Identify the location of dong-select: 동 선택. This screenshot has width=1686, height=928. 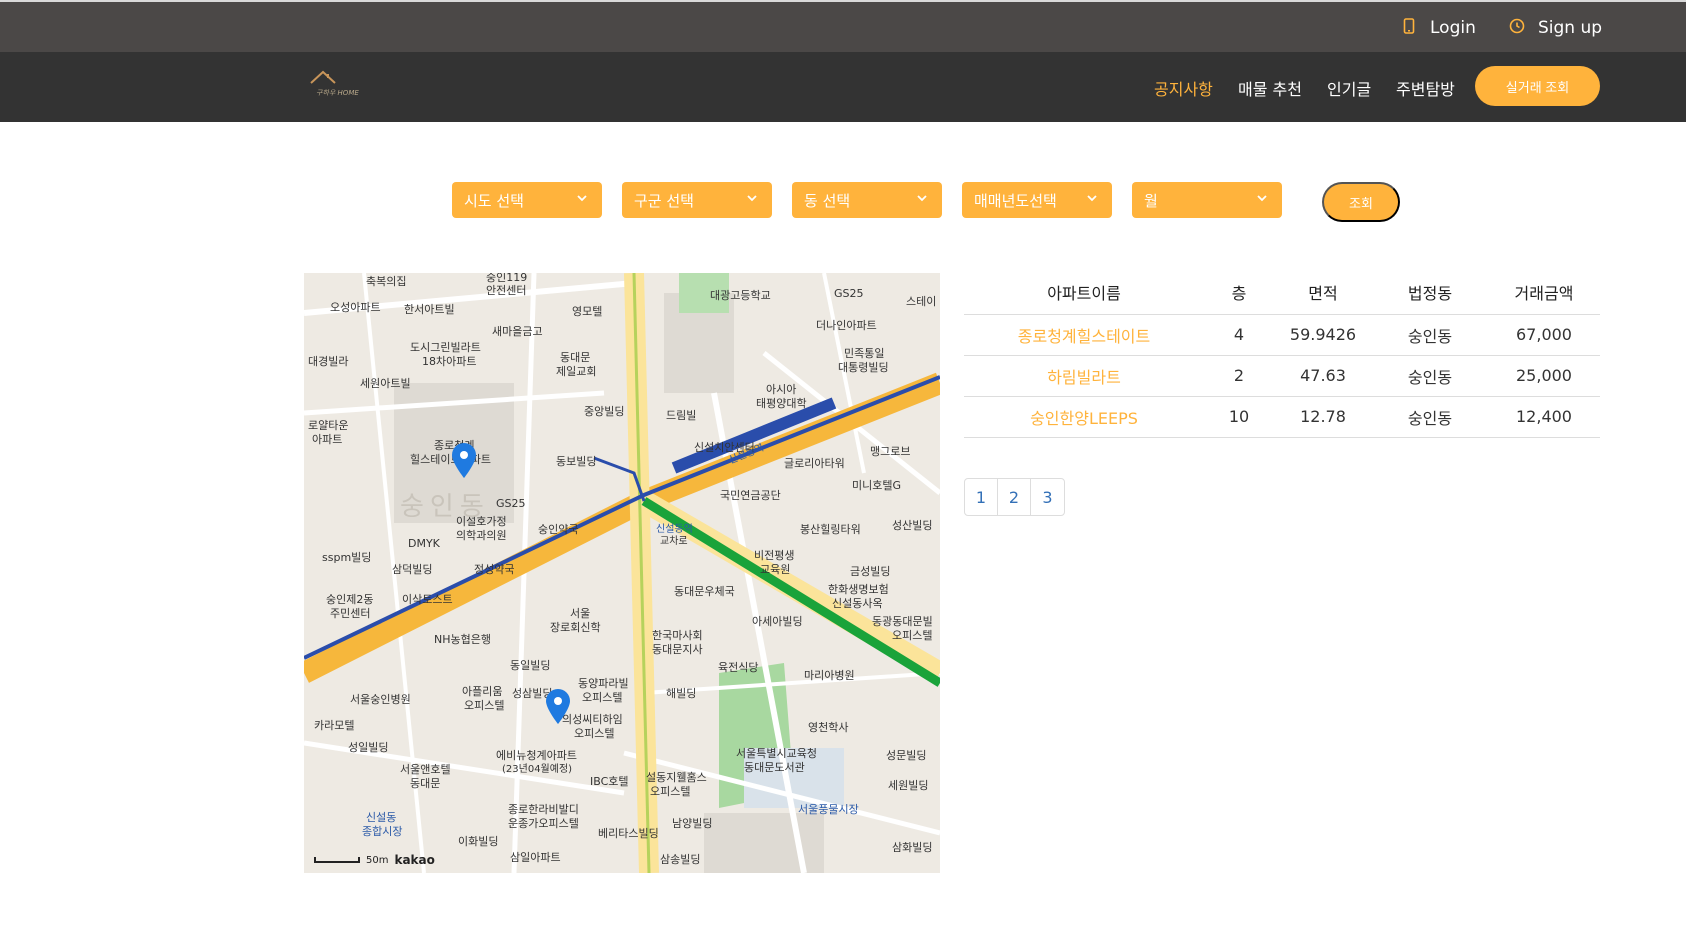
(867, 200).